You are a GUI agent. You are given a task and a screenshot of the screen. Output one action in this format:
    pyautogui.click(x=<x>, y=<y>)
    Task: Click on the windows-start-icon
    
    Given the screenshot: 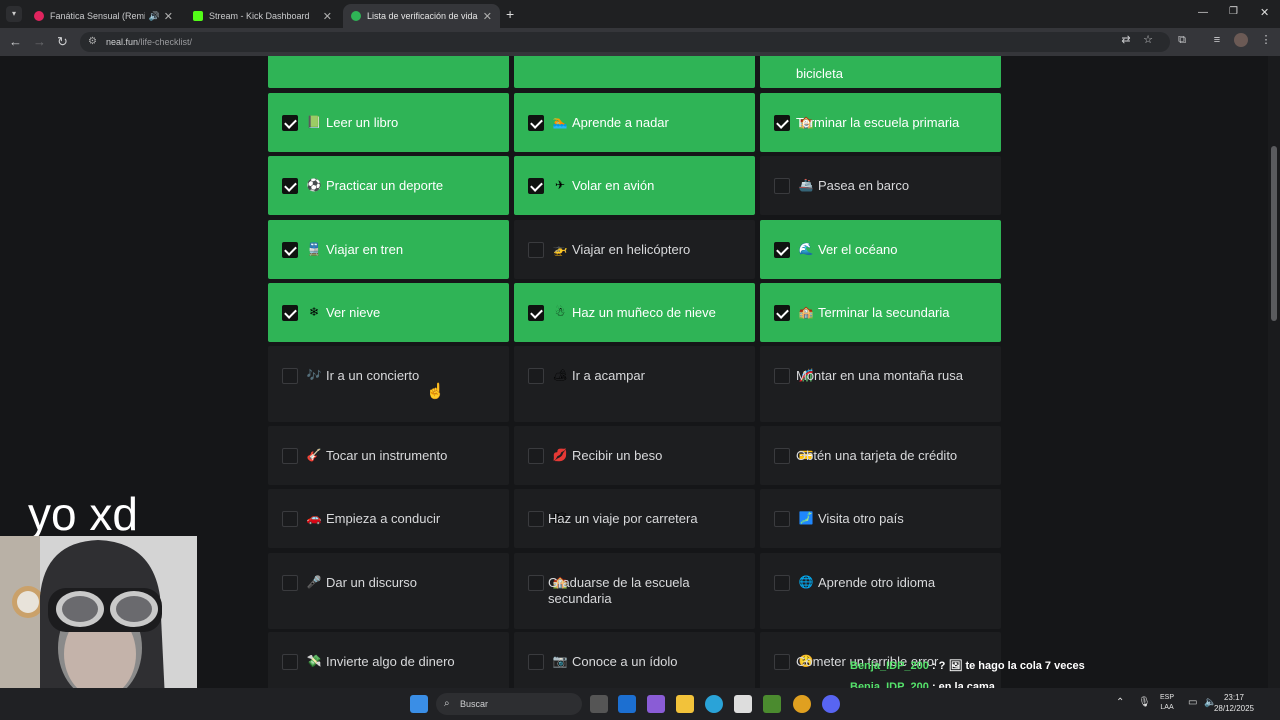 What is the action you would take?
    pyautogui.click(x=419, y=704)
    